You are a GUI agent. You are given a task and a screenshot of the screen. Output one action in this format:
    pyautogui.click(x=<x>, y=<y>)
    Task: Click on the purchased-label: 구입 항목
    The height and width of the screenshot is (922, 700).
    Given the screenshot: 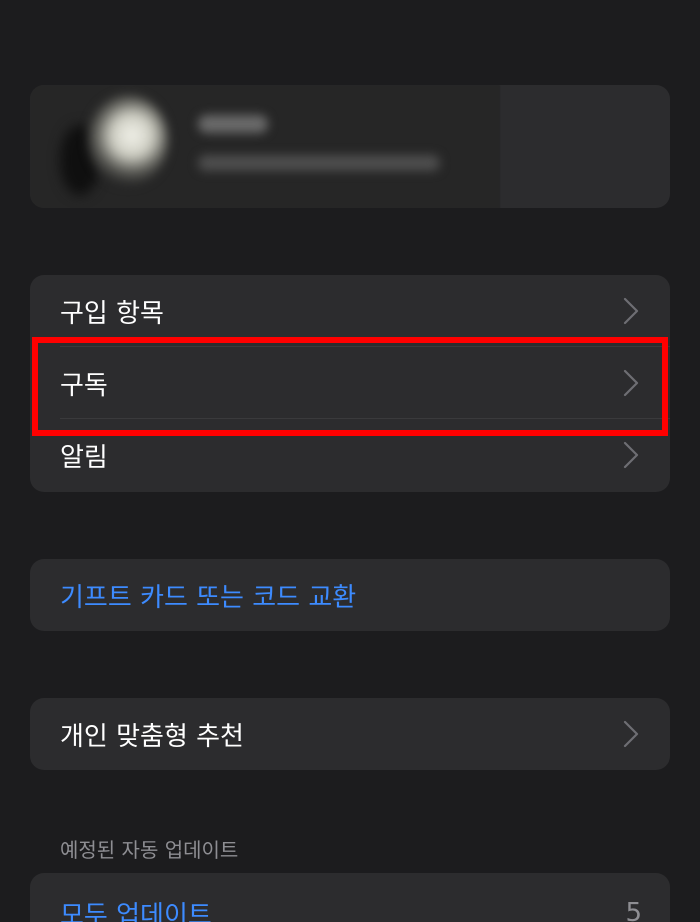 What is the action you would take?
    pyautogui.click(x=112, y=313)
    